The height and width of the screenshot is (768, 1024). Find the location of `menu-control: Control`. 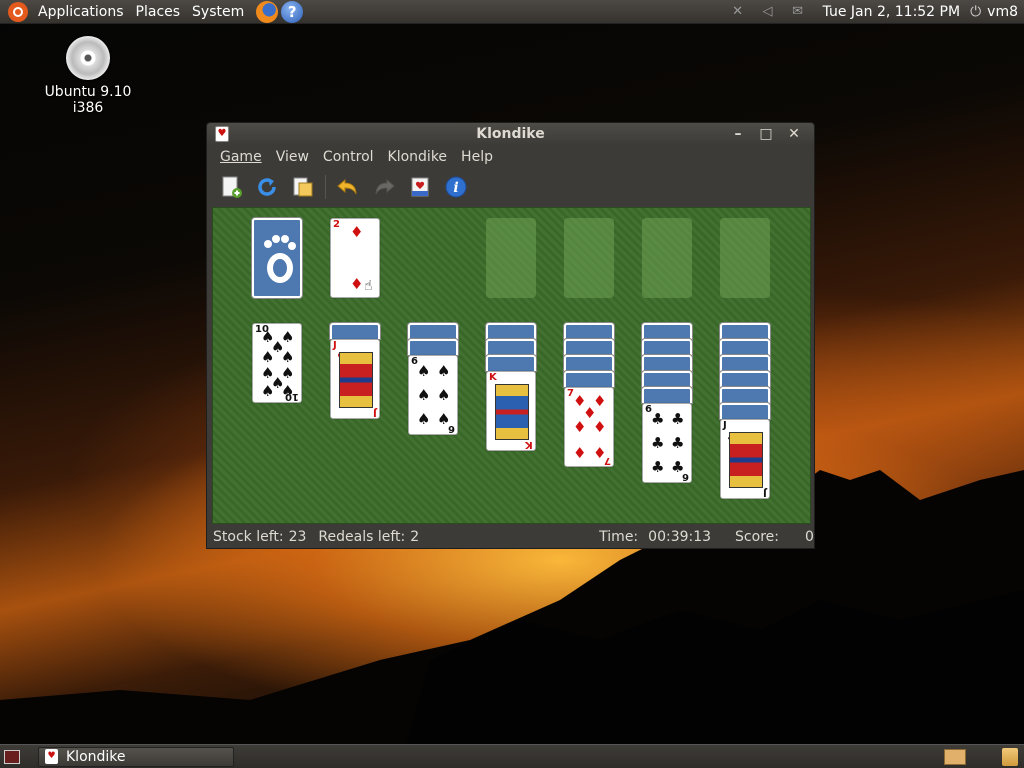

menu-control: Control is located at coordinates (348, 157).